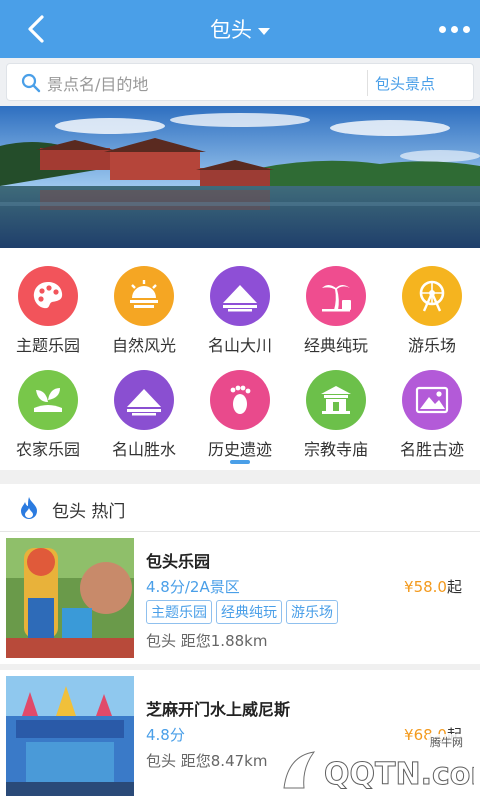 The height and width of the screenshot is (800, 480). I want to click on spot-location: 包头 距您8.47km, so click(207, 761).